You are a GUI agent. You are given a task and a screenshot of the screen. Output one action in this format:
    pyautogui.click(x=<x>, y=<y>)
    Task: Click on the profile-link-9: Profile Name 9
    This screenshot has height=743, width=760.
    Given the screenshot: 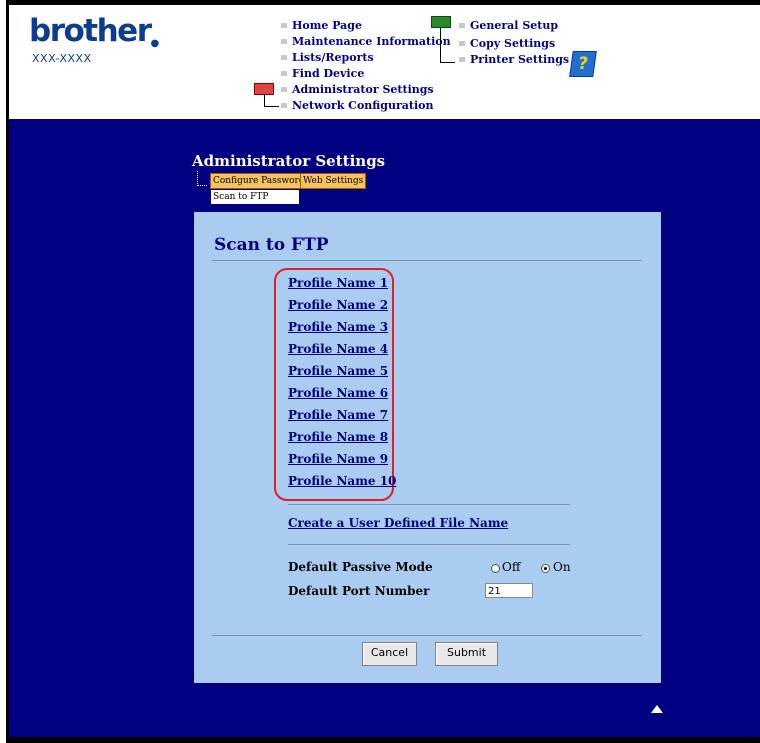 What is the action you would take?
    pyautogui.click(x=338, y=459)
    